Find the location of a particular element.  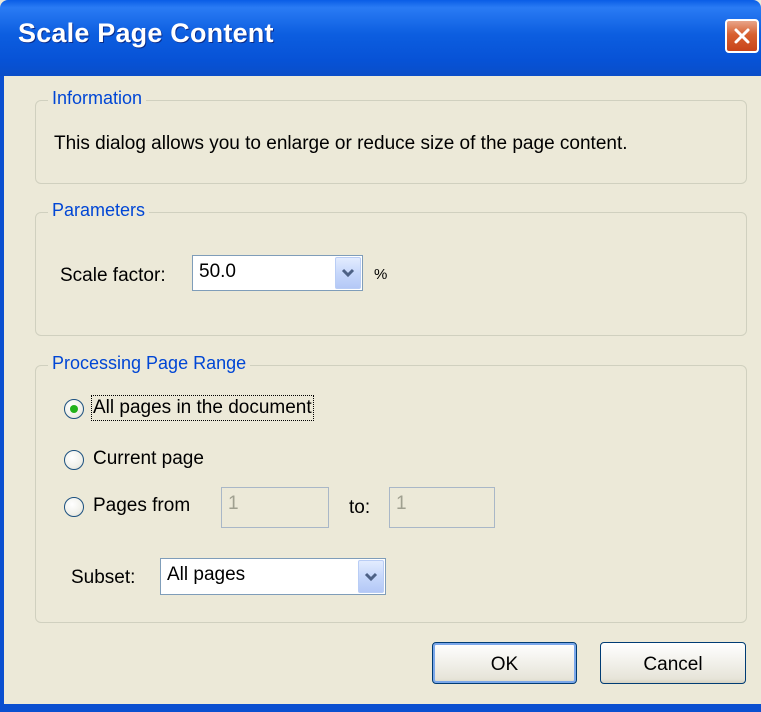

subset-combo: All pages is located at coordinates (273, 576).